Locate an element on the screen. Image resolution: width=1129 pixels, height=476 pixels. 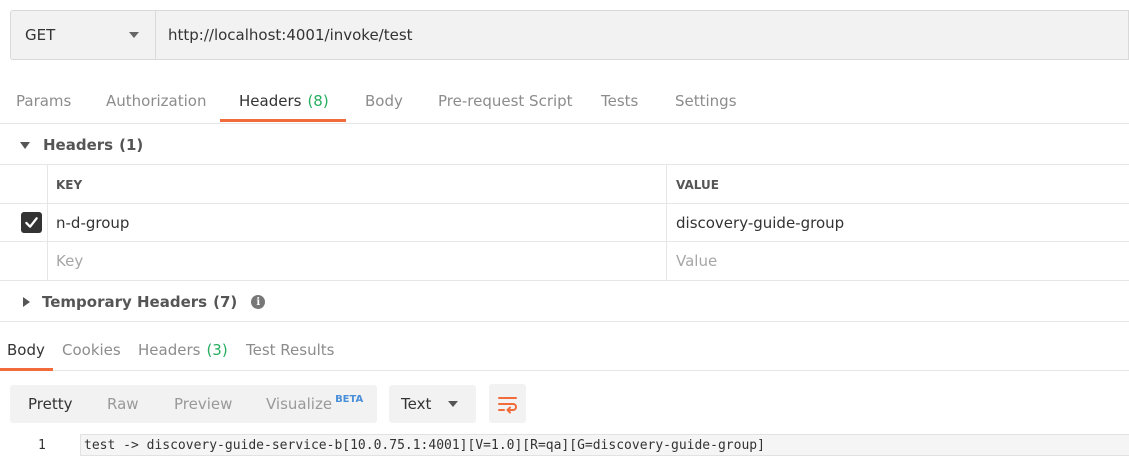
value-placeholder: Value is located at coordinates (697, 261).